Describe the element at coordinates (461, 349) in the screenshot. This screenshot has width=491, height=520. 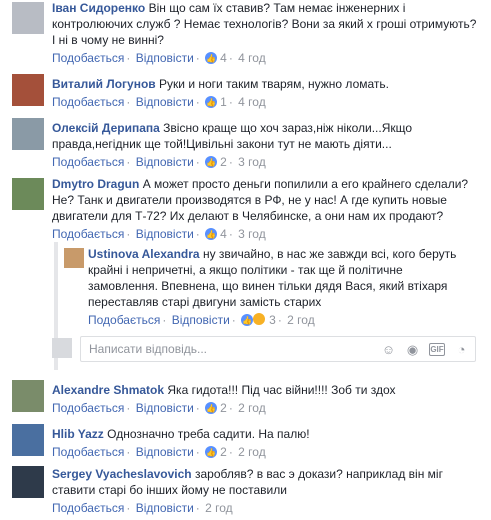
I see `sticker-icon: ◔` at that location.